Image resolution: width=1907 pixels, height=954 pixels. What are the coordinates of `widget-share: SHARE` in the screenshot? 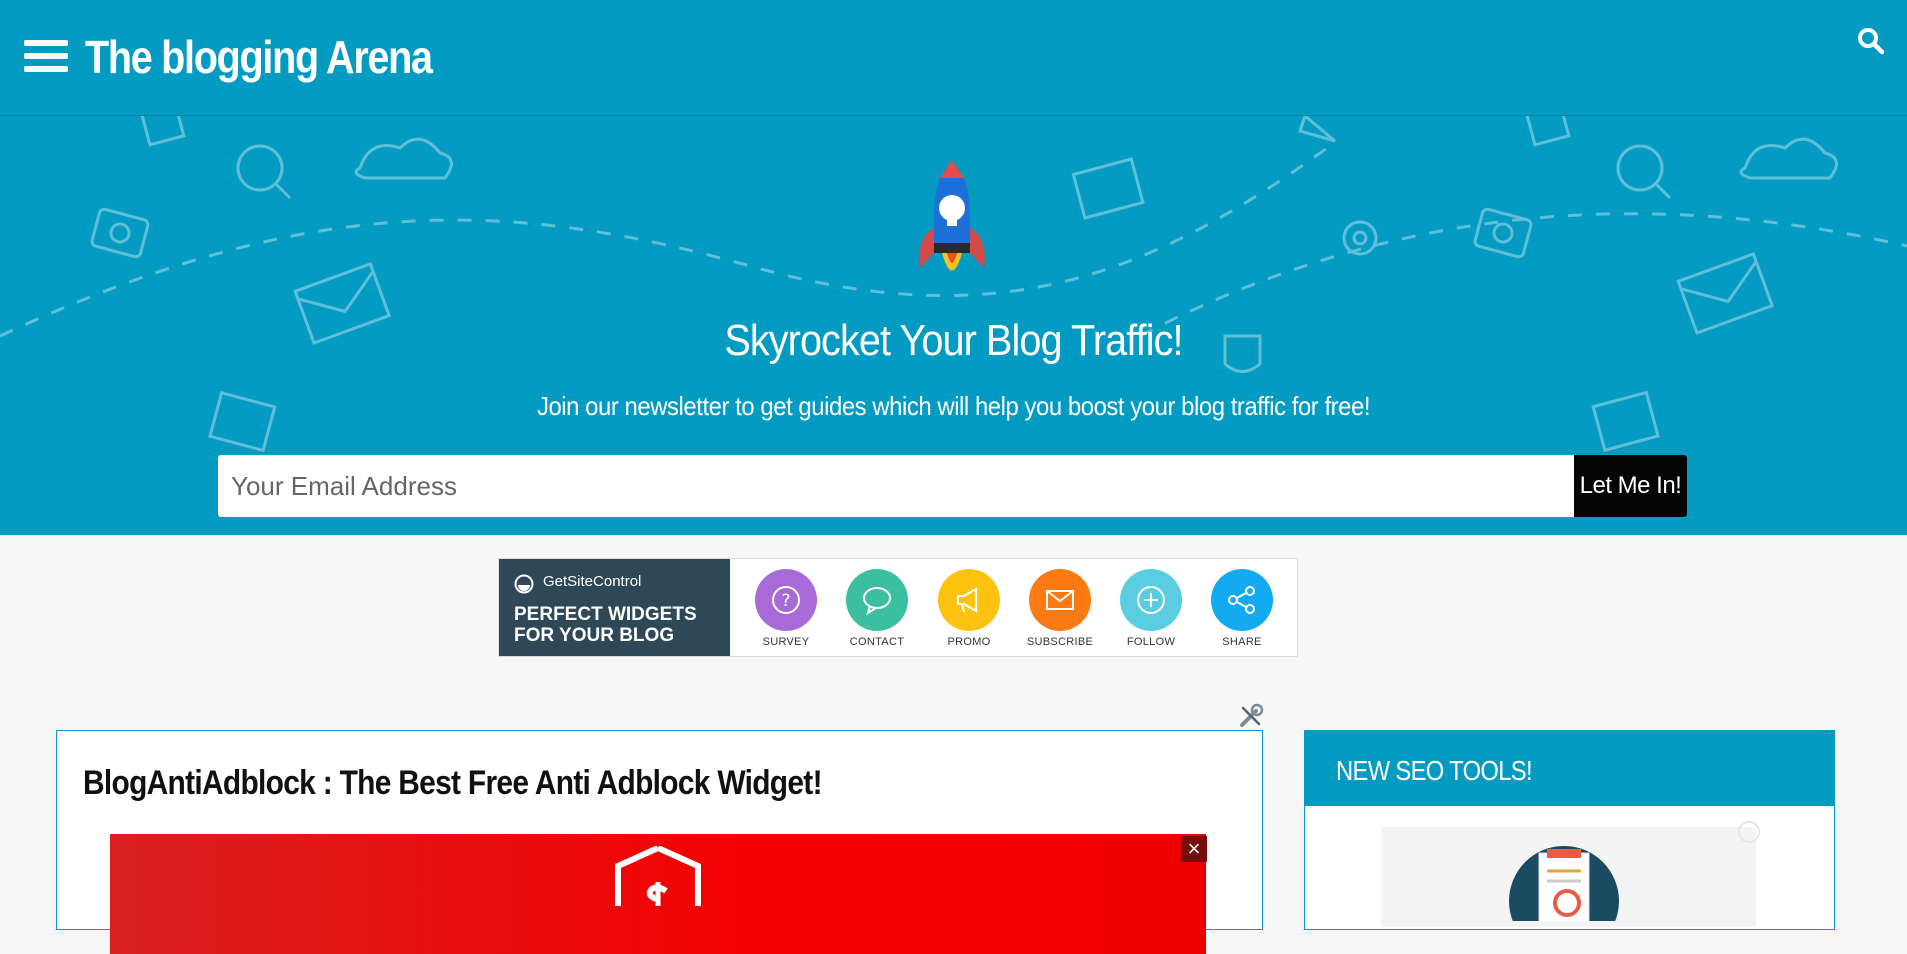 It's located at (1242, 608).